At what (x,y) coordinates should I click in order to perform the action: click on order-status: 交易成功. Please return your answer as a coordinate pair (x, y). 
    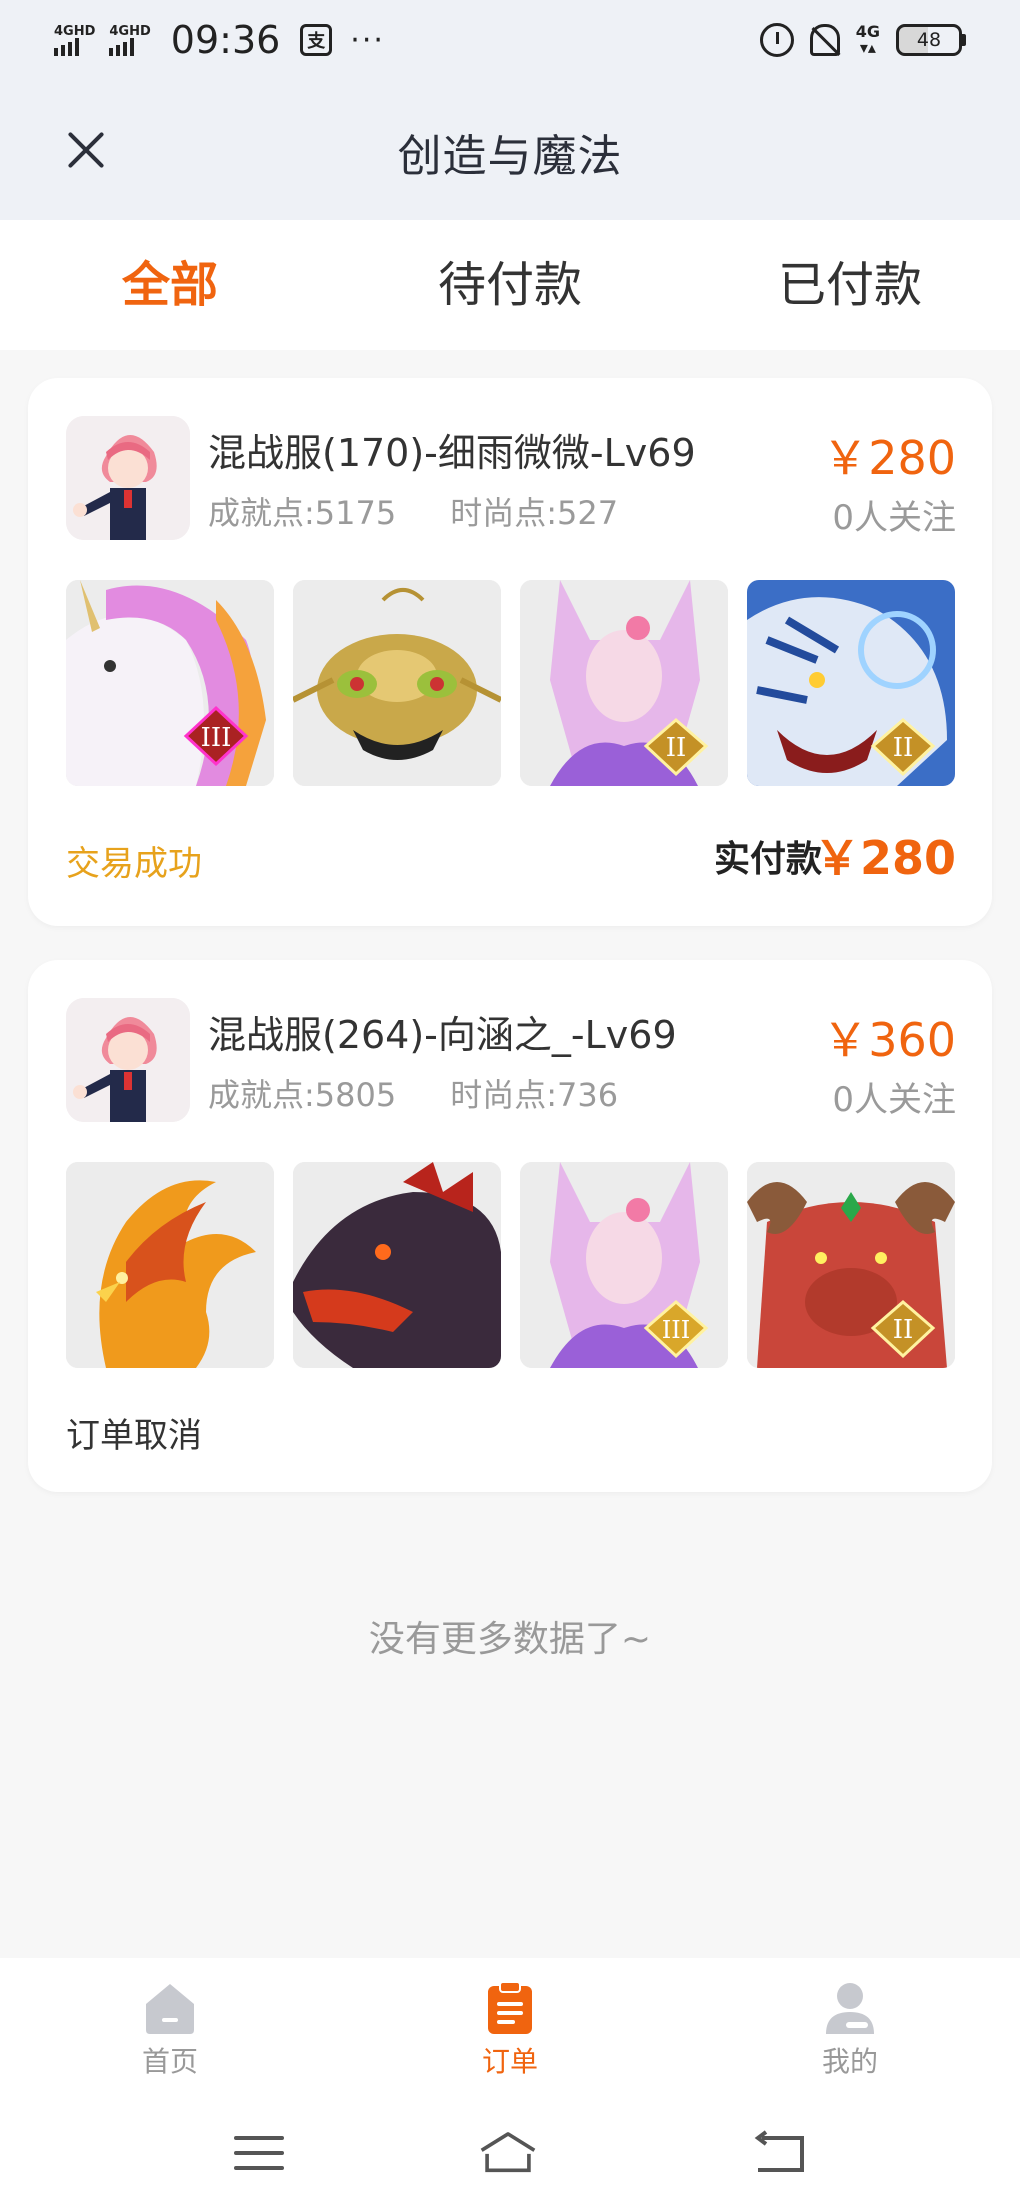
    Looking at the image, I should click on (134, 864).